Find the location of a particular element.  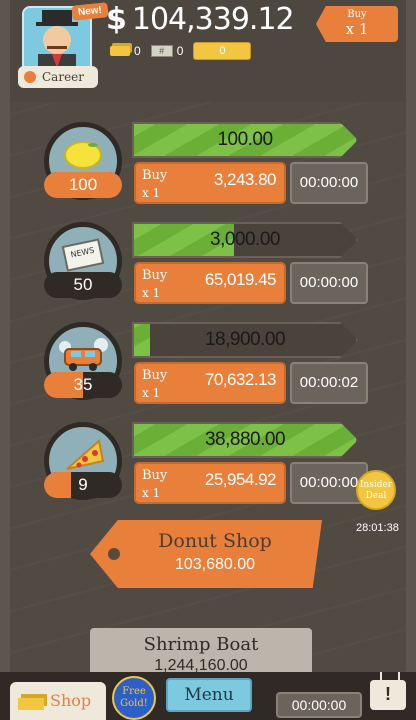

revenue-value: 38,880.00 is located at coordinates (245, 439).